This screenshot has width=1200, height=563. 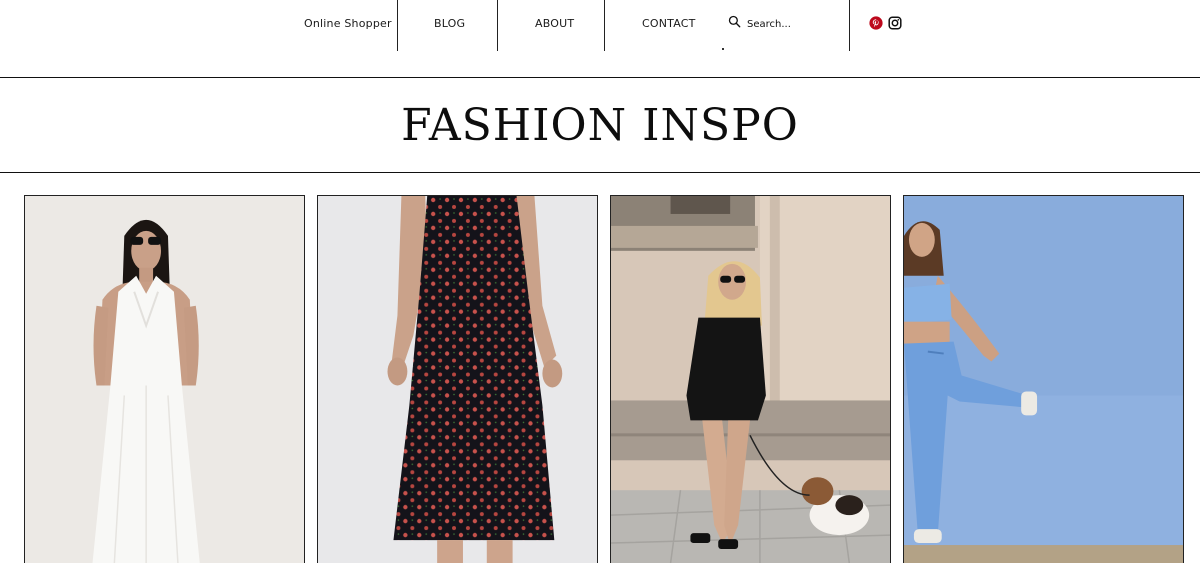 I want to click on nav-link-blog: BLOG, so click(x=449, y=23).